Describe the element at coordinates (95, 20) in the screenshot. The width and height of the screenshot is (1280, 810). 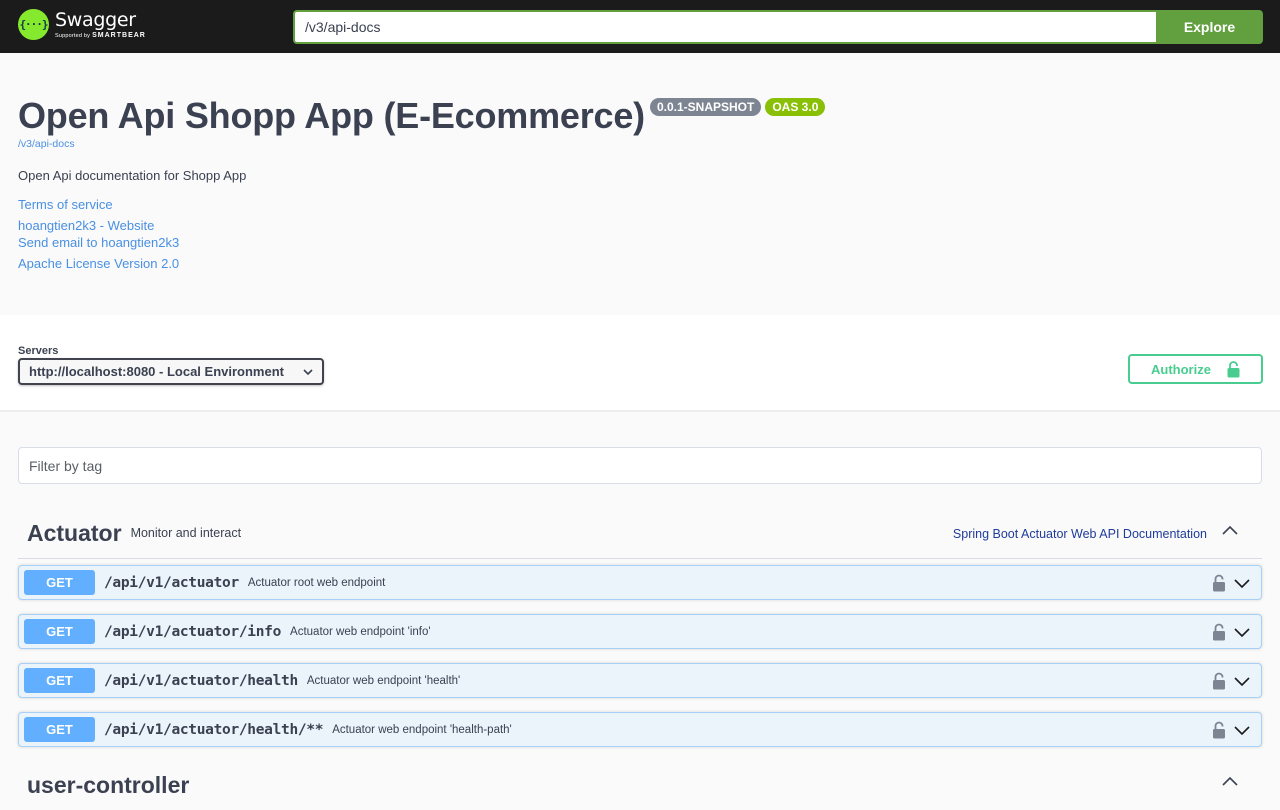
I see `logo-name: Swagger` at that location.